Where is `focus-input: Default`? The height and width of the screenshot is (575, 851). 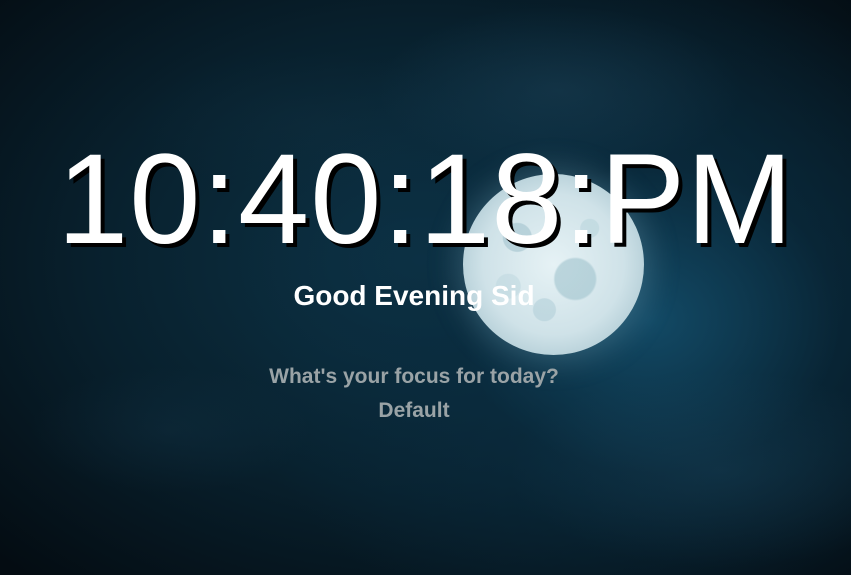 focus-input: Default is located at coordinates (414, 411).